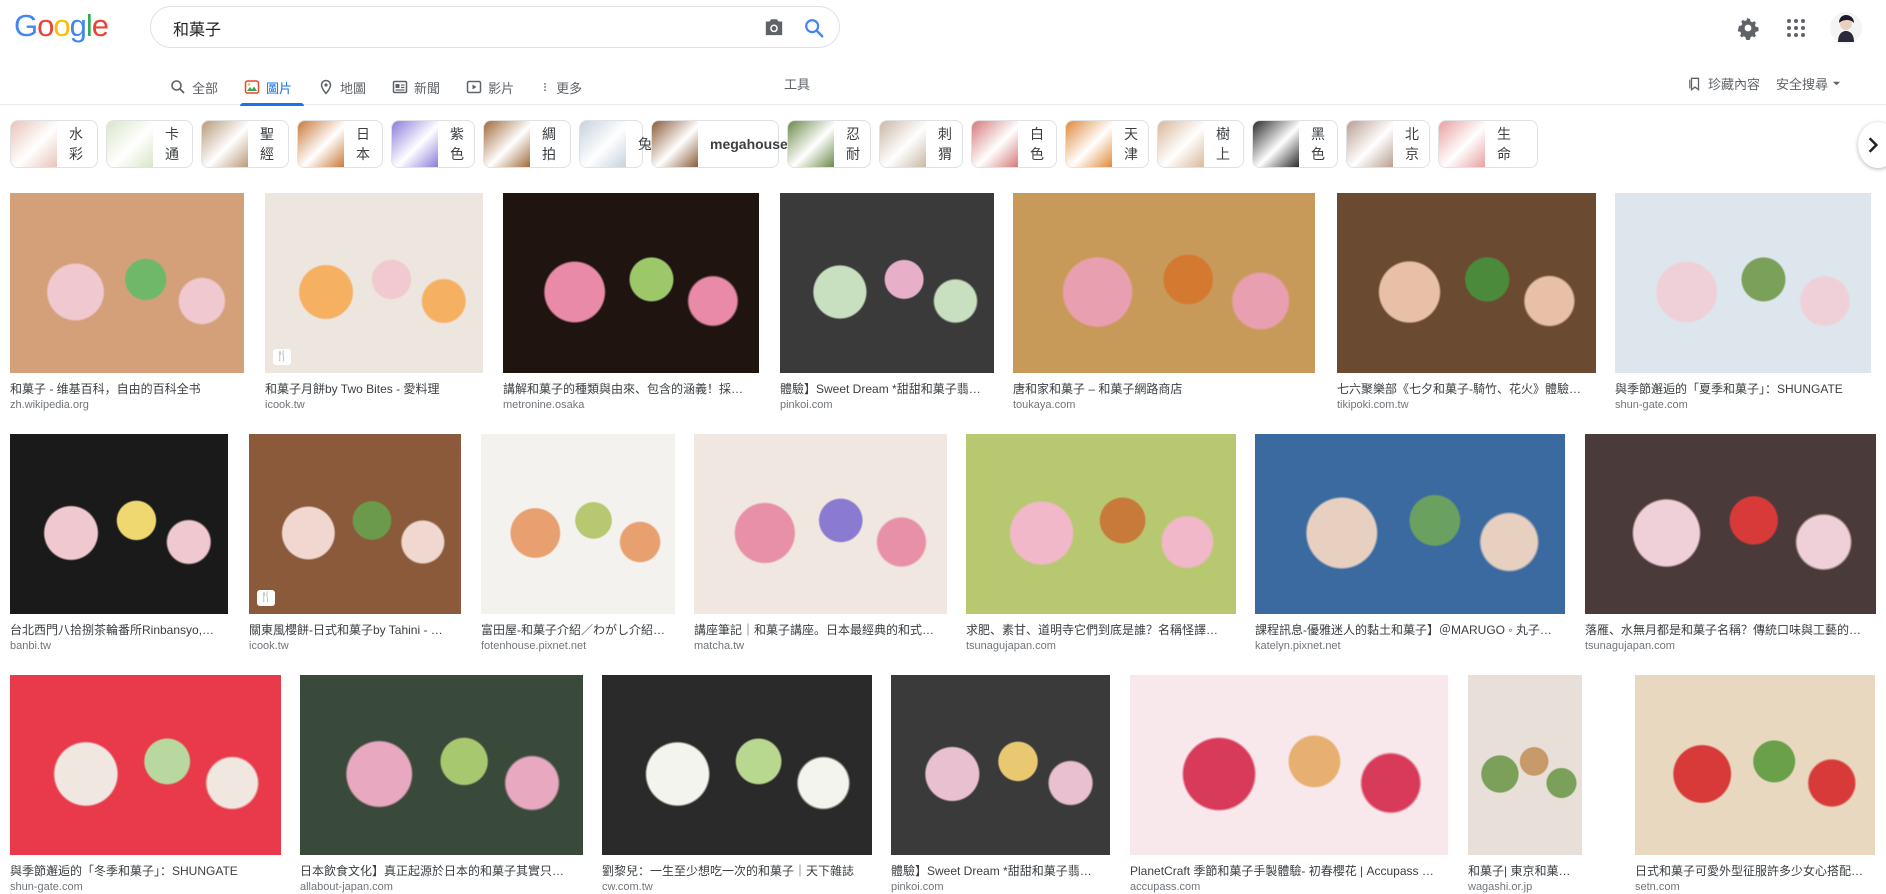  I want to click on image-result: 落雁、水無月都是和菓子名稱？傳統口味與工藝的… tsunagujapan.com, so click(1730, 543).